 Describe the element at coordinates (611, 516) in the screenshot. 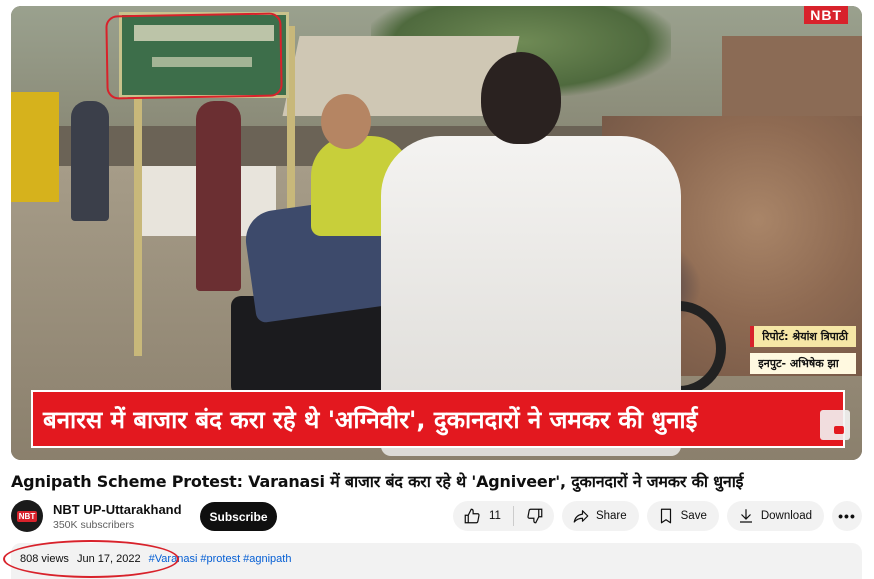

I see `share-label: Share` at that location.